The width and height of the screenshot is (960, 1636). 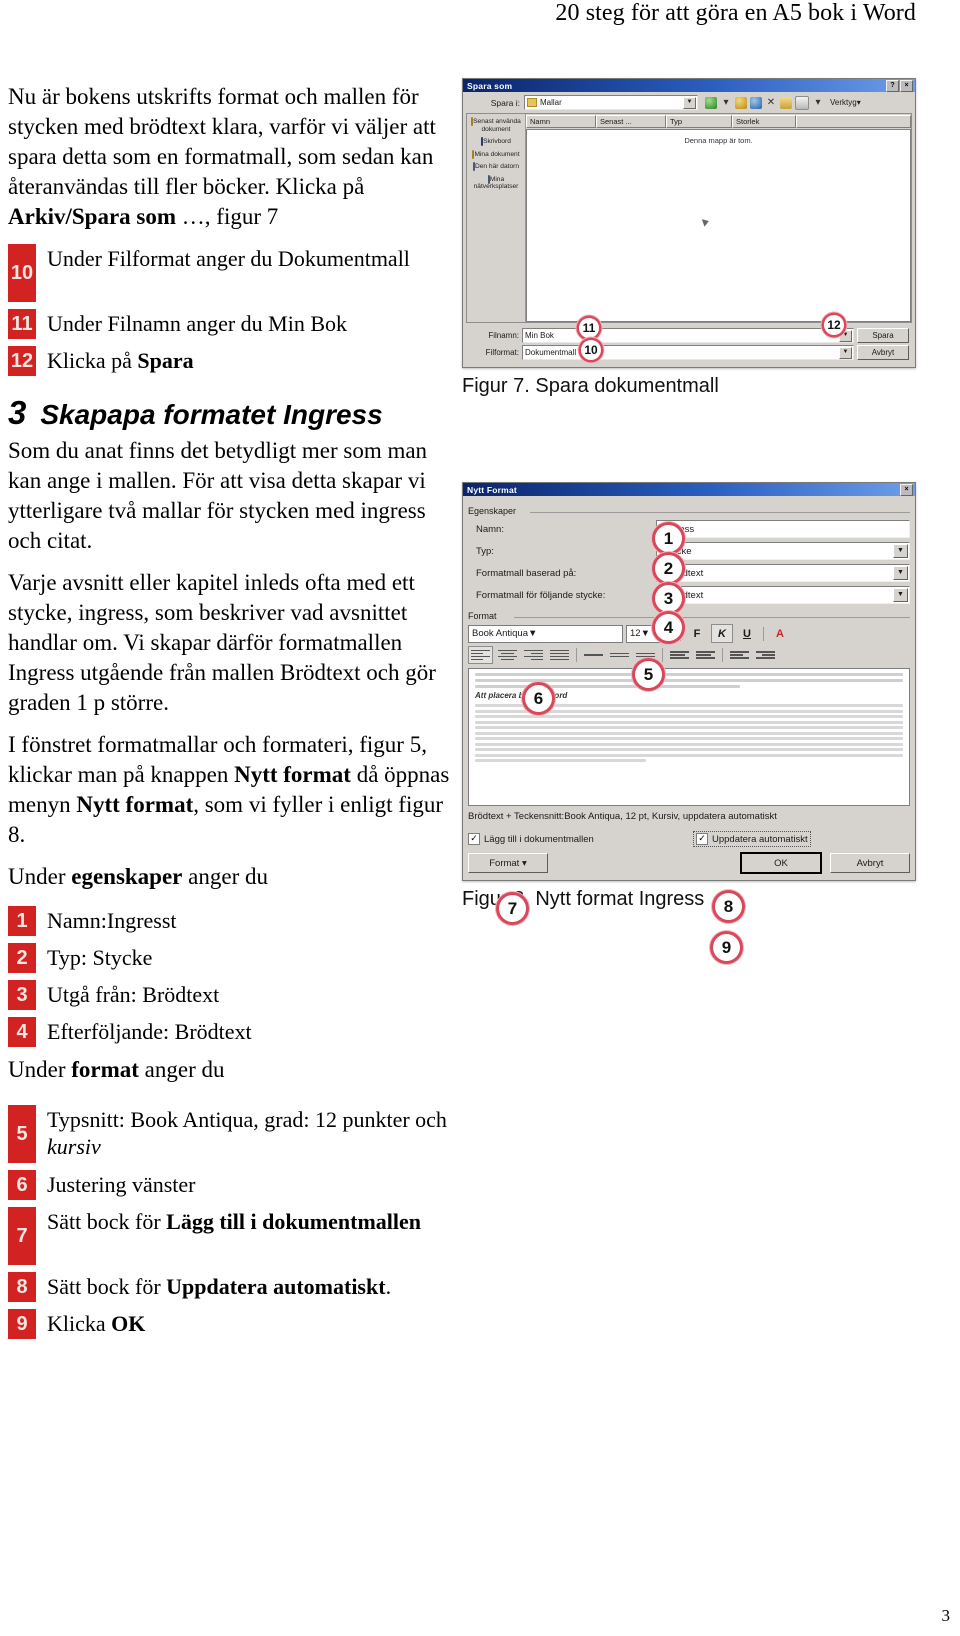 I want to click on auto-update-checkbox: ✓ Uppdatera automatiskt, so click(x=752, y=839).